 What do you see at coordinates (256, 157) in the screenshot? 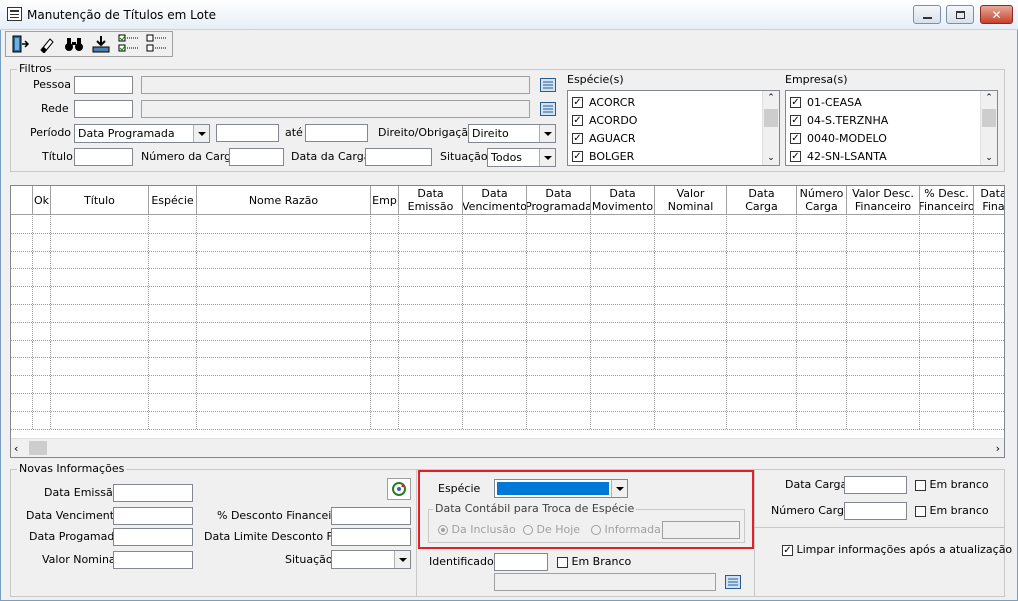
I see `numero-carga-input` at bounding box center [256, 157].